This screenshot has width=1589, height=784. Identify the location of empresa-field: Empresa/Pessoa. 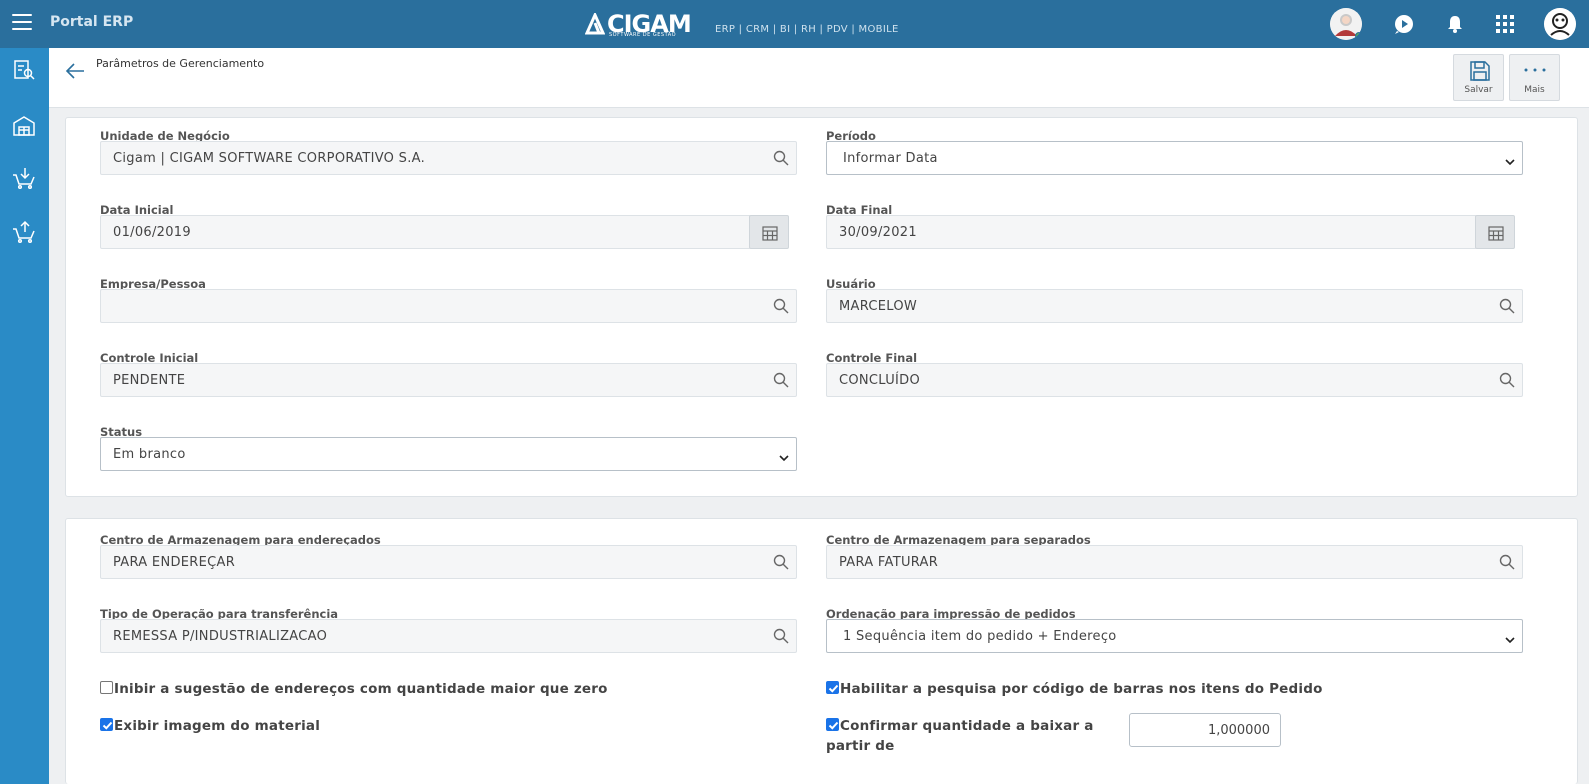
(448, 302).